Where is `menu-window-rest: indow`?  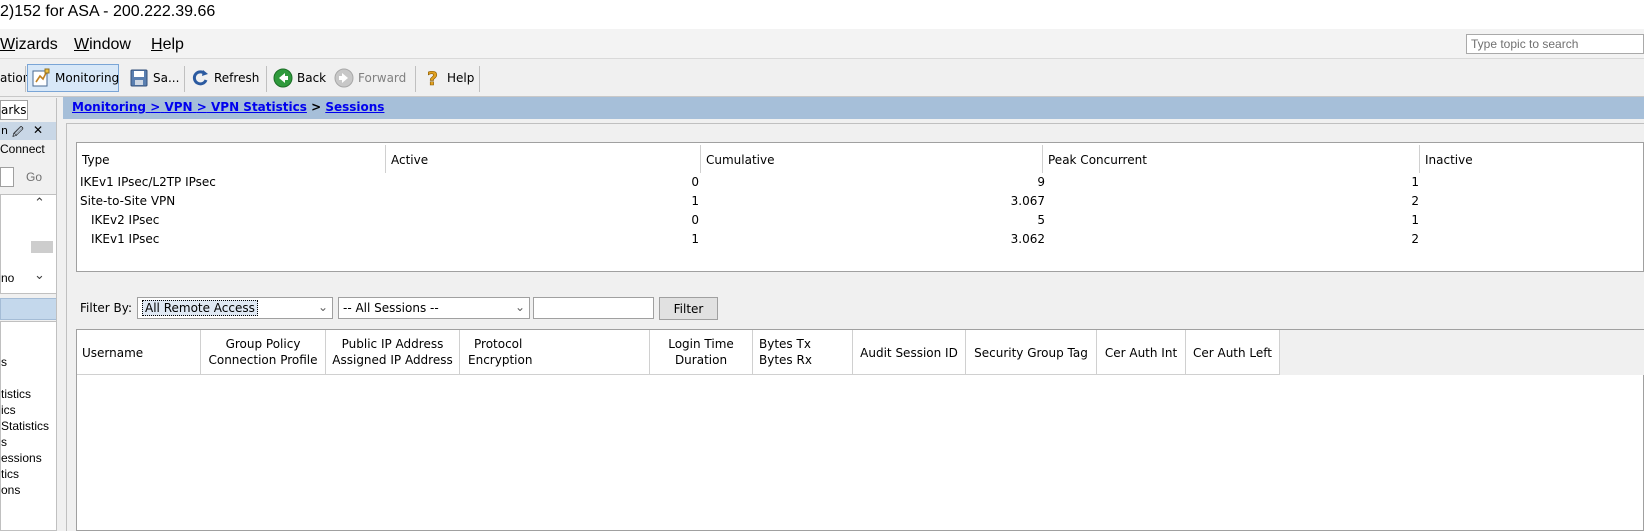
menu-window-rest: indow is located at coordinates (110, 44).